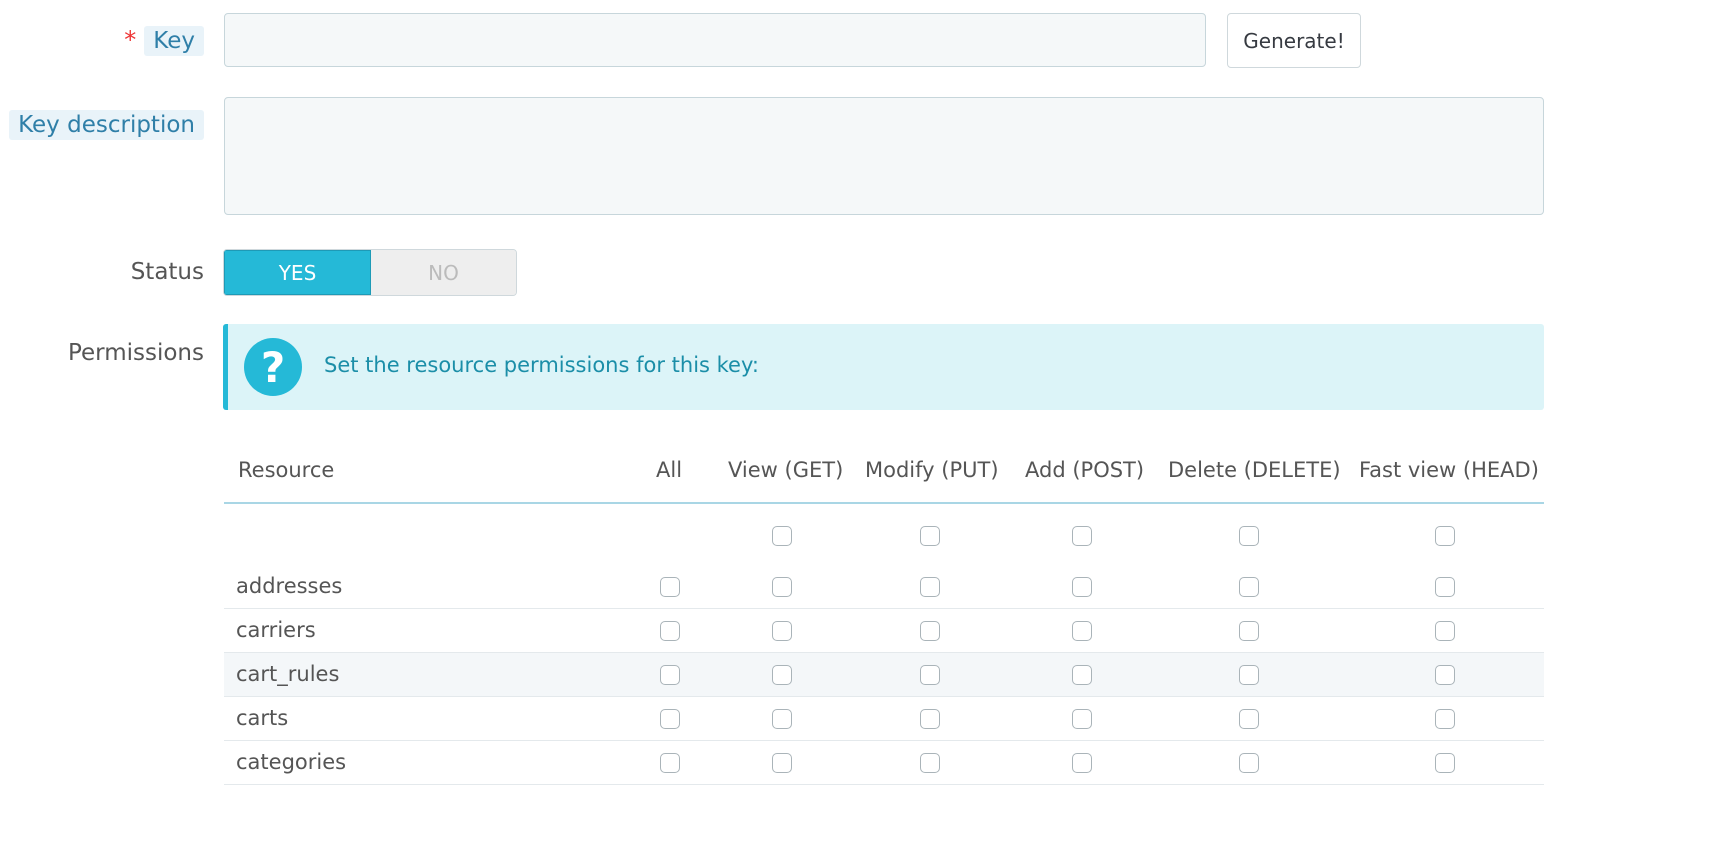 This screenshot has height=864, width=1712. What do you see at coordinates (167, 272) in the screenshot?
I see `status-label: Status` at bounding box center [167, 272].